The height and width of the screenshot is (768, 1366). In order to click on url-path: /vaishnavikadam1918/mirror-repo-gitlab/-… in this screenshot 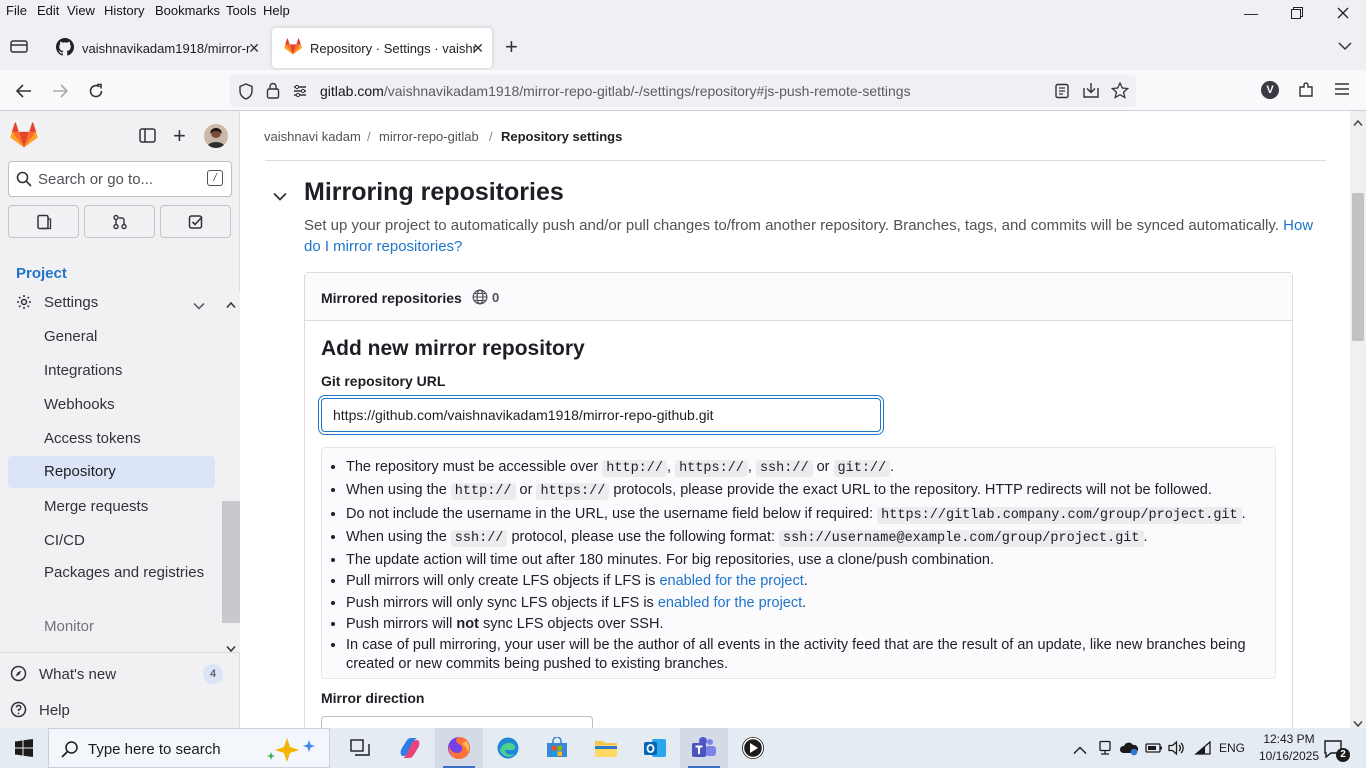, I will do `click(647, 91)`.